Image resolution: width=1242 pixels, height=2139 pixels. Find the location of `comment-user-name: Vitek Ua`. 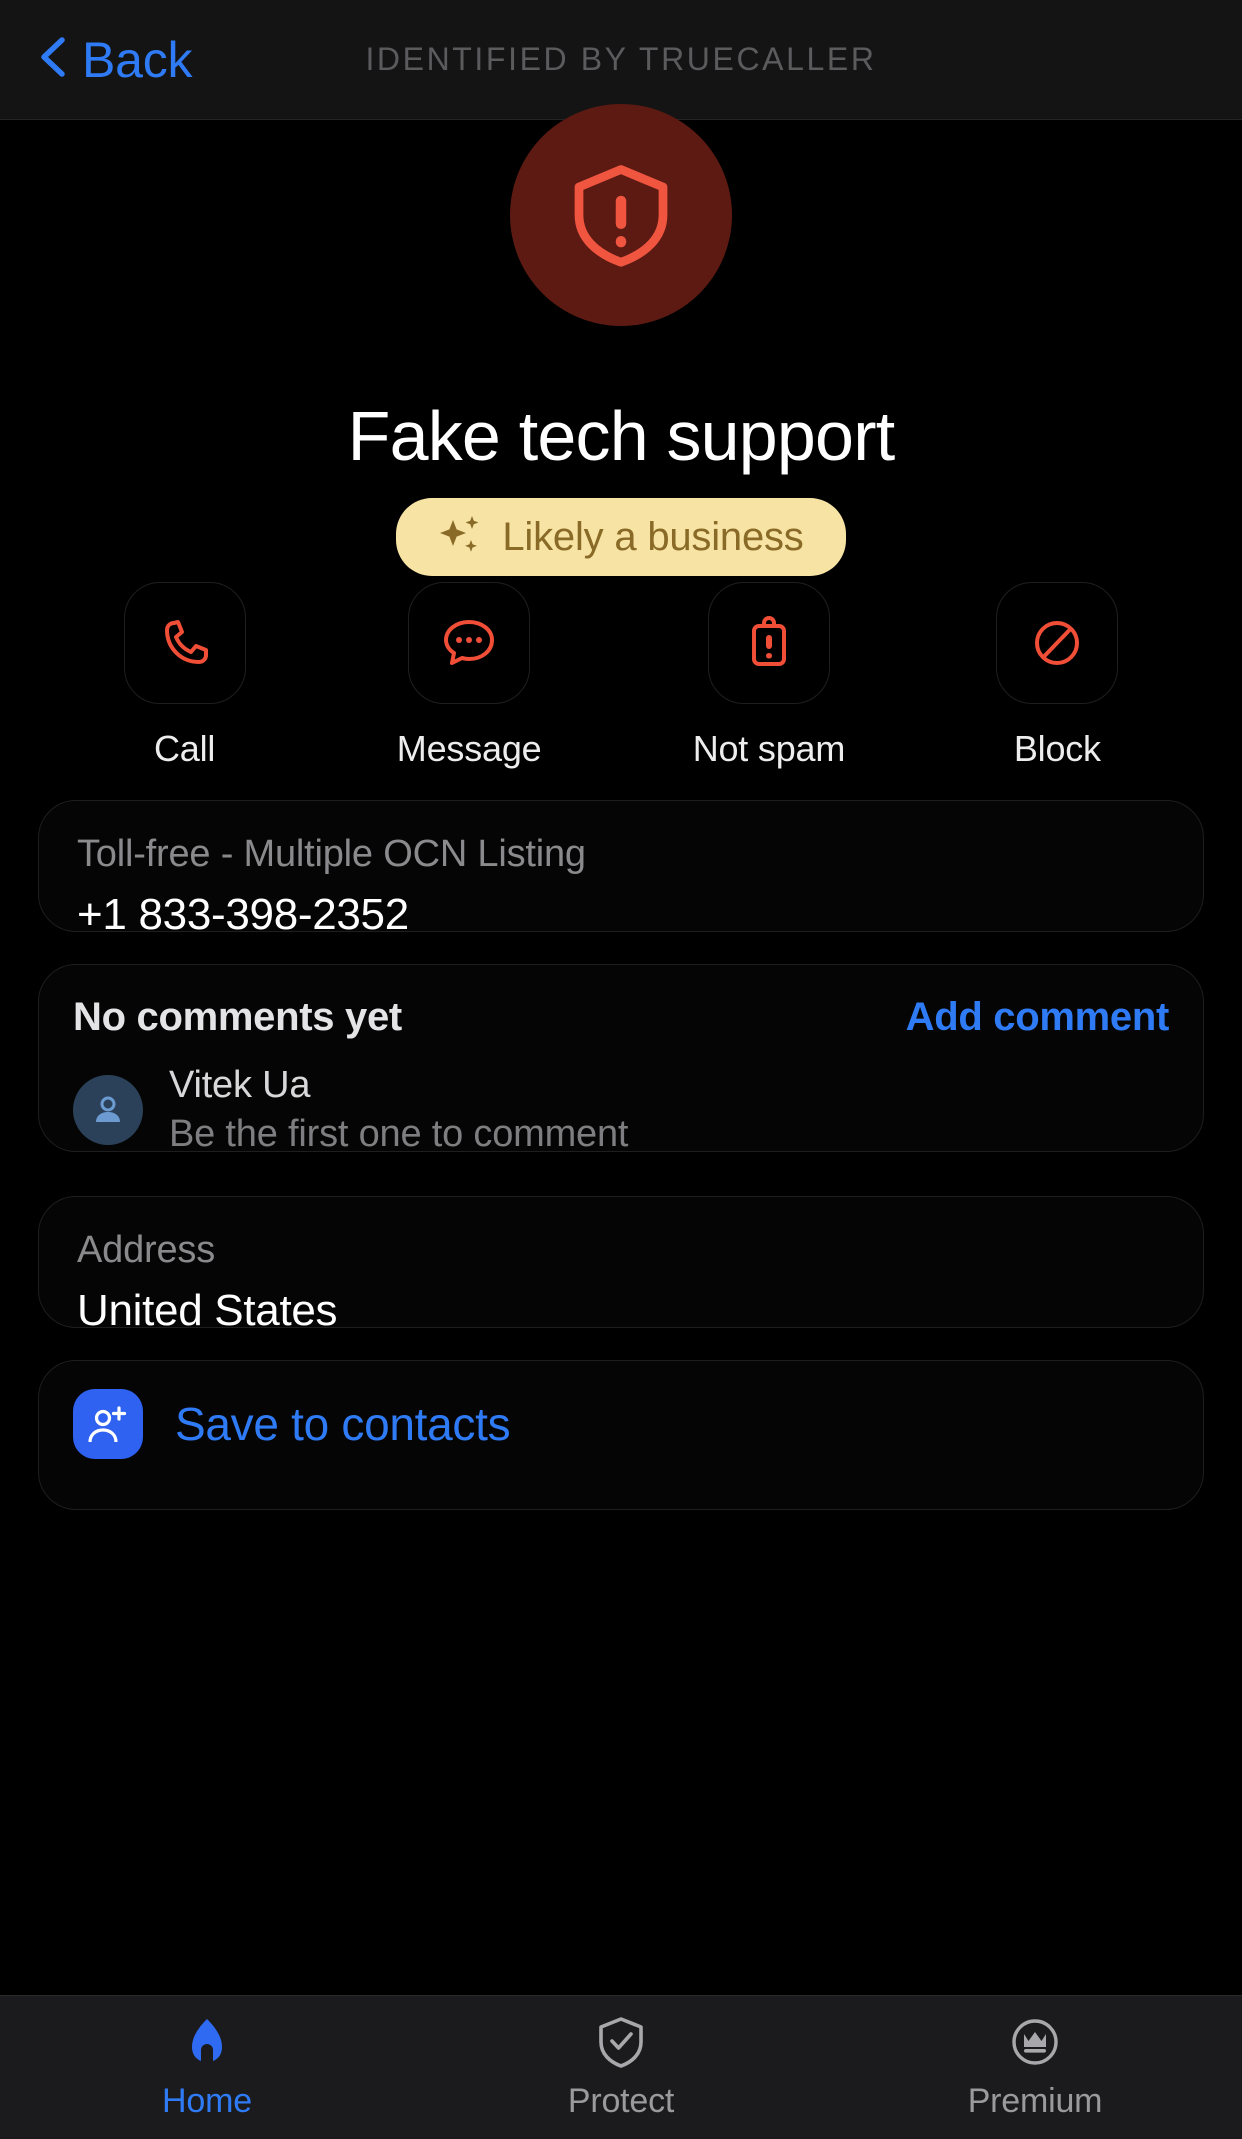

comment-user-name: Vitek Ua is located at coordinates (240, 1085).